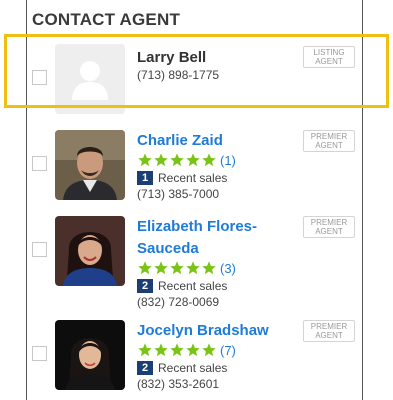 This screenshot has height=400, width=393. What do you see at coordinates (145, 178) in the screenshot?
I see `sales-count-badge: 1` at bounding box center [145, 178].